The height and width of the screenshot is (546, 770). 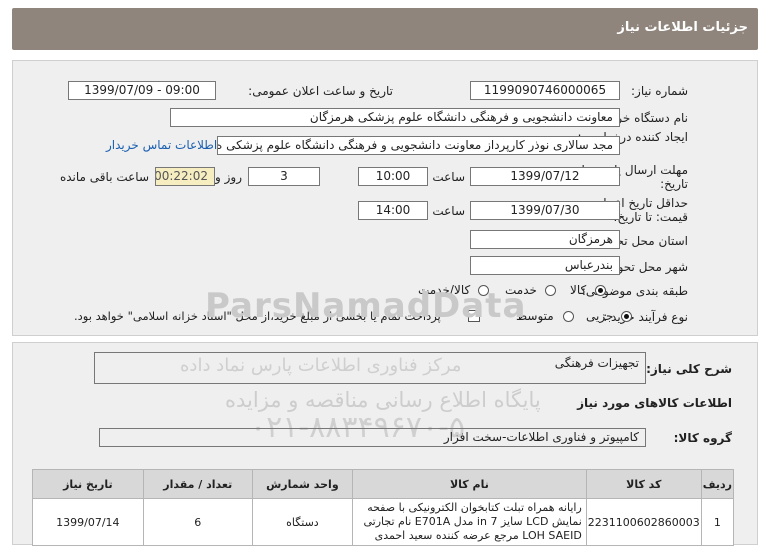 I want to click on process-radio-partial, so click(x=626, y=316).